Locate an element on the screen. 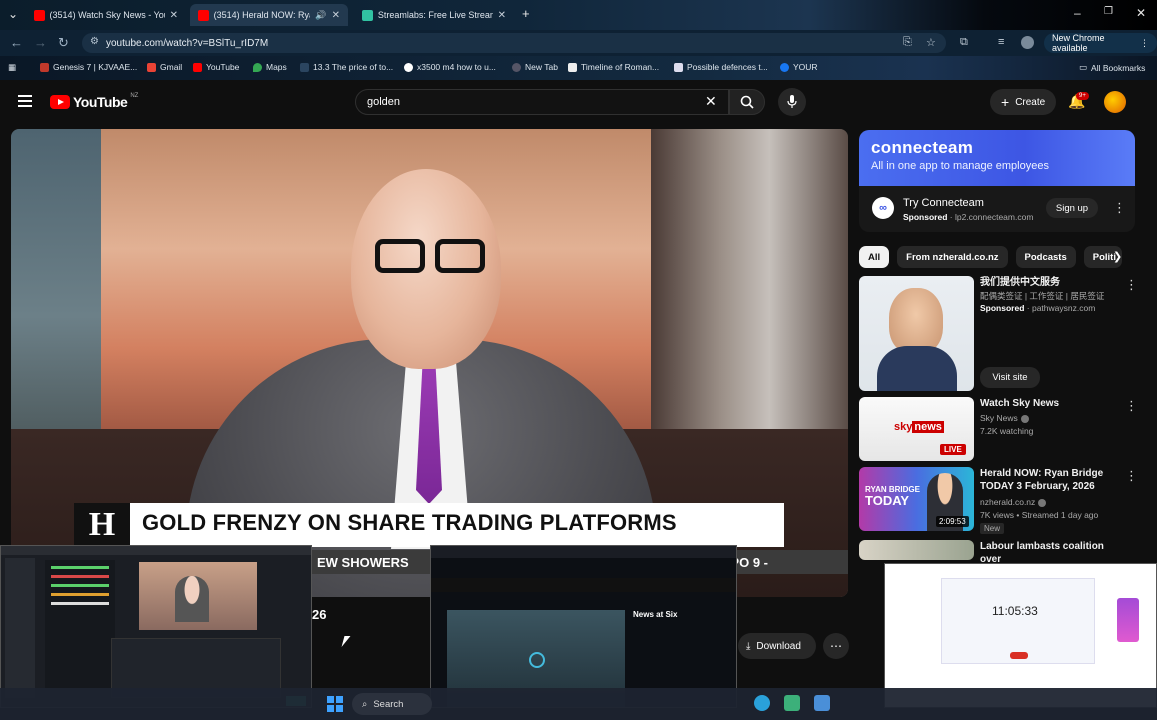 The image size is (1157, 720). youtube-play-icon is located at coordinates (60, 102).